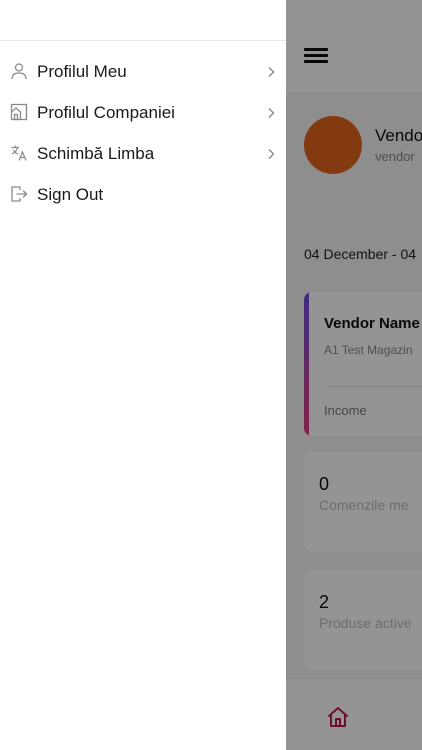 Image resolution: width=422 pixels, height=750 pixels. Describe the element at coordinates (19, 153) in the screenshot. I see `translate-icon` at that location.